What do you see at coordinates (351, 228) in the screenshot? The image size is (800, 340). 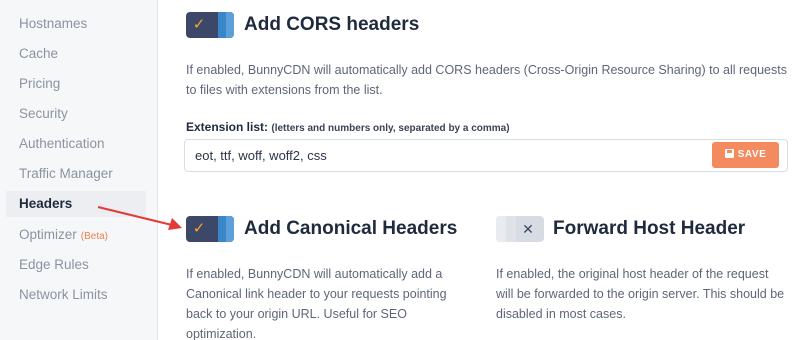 I see `canonical-title: Add Canonical Headers` at bounding box center [351, 228].